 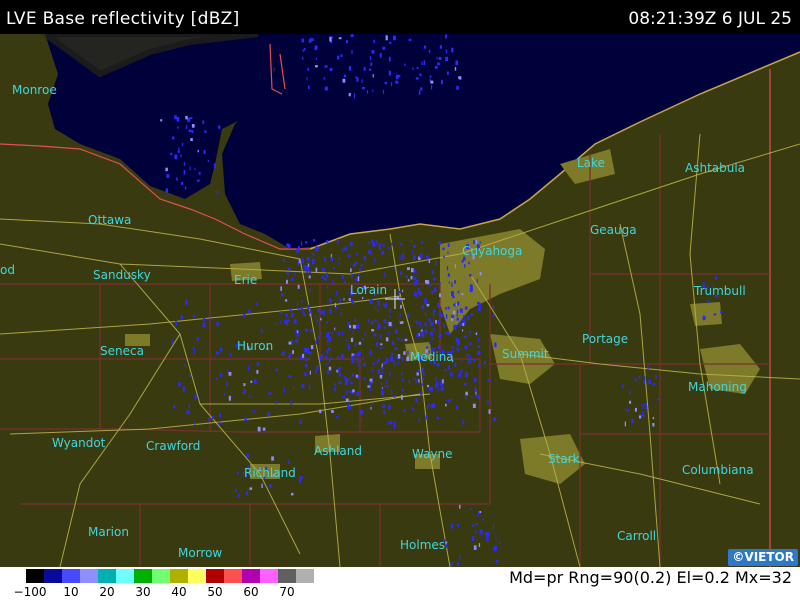 I want to click on label-lorain: Lorain, so click(x=368, y=290).